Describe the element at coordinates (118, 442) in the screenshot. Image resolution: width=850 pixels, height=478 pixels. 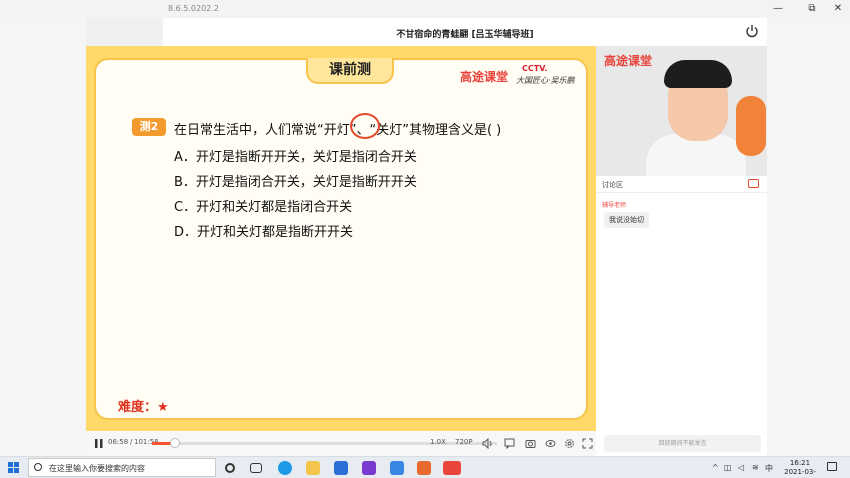
I see `current-time: 06:58` at that location.